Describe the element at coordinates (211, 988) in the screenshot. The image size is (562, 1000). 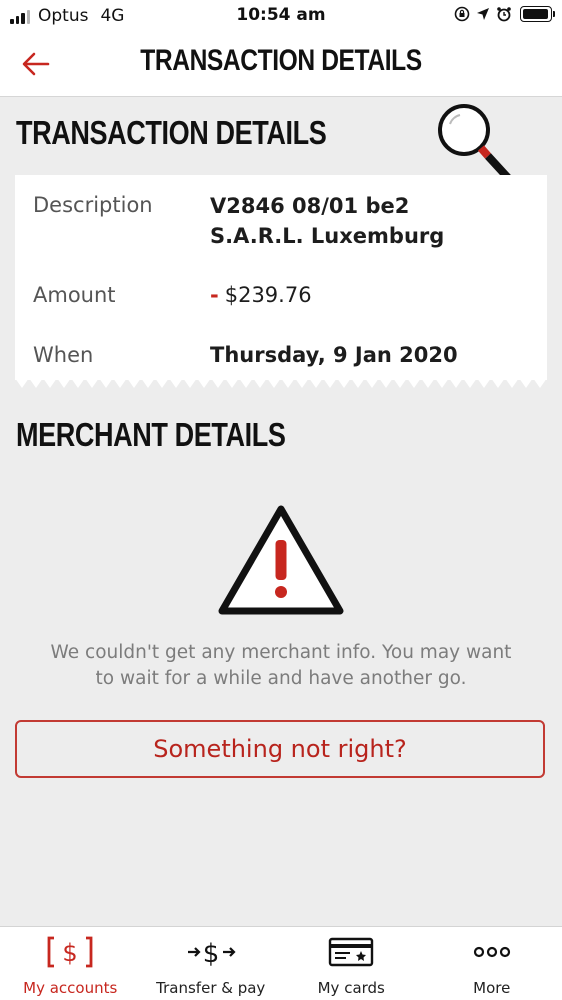
I see `nav-label: Transfer & pay` at that location.